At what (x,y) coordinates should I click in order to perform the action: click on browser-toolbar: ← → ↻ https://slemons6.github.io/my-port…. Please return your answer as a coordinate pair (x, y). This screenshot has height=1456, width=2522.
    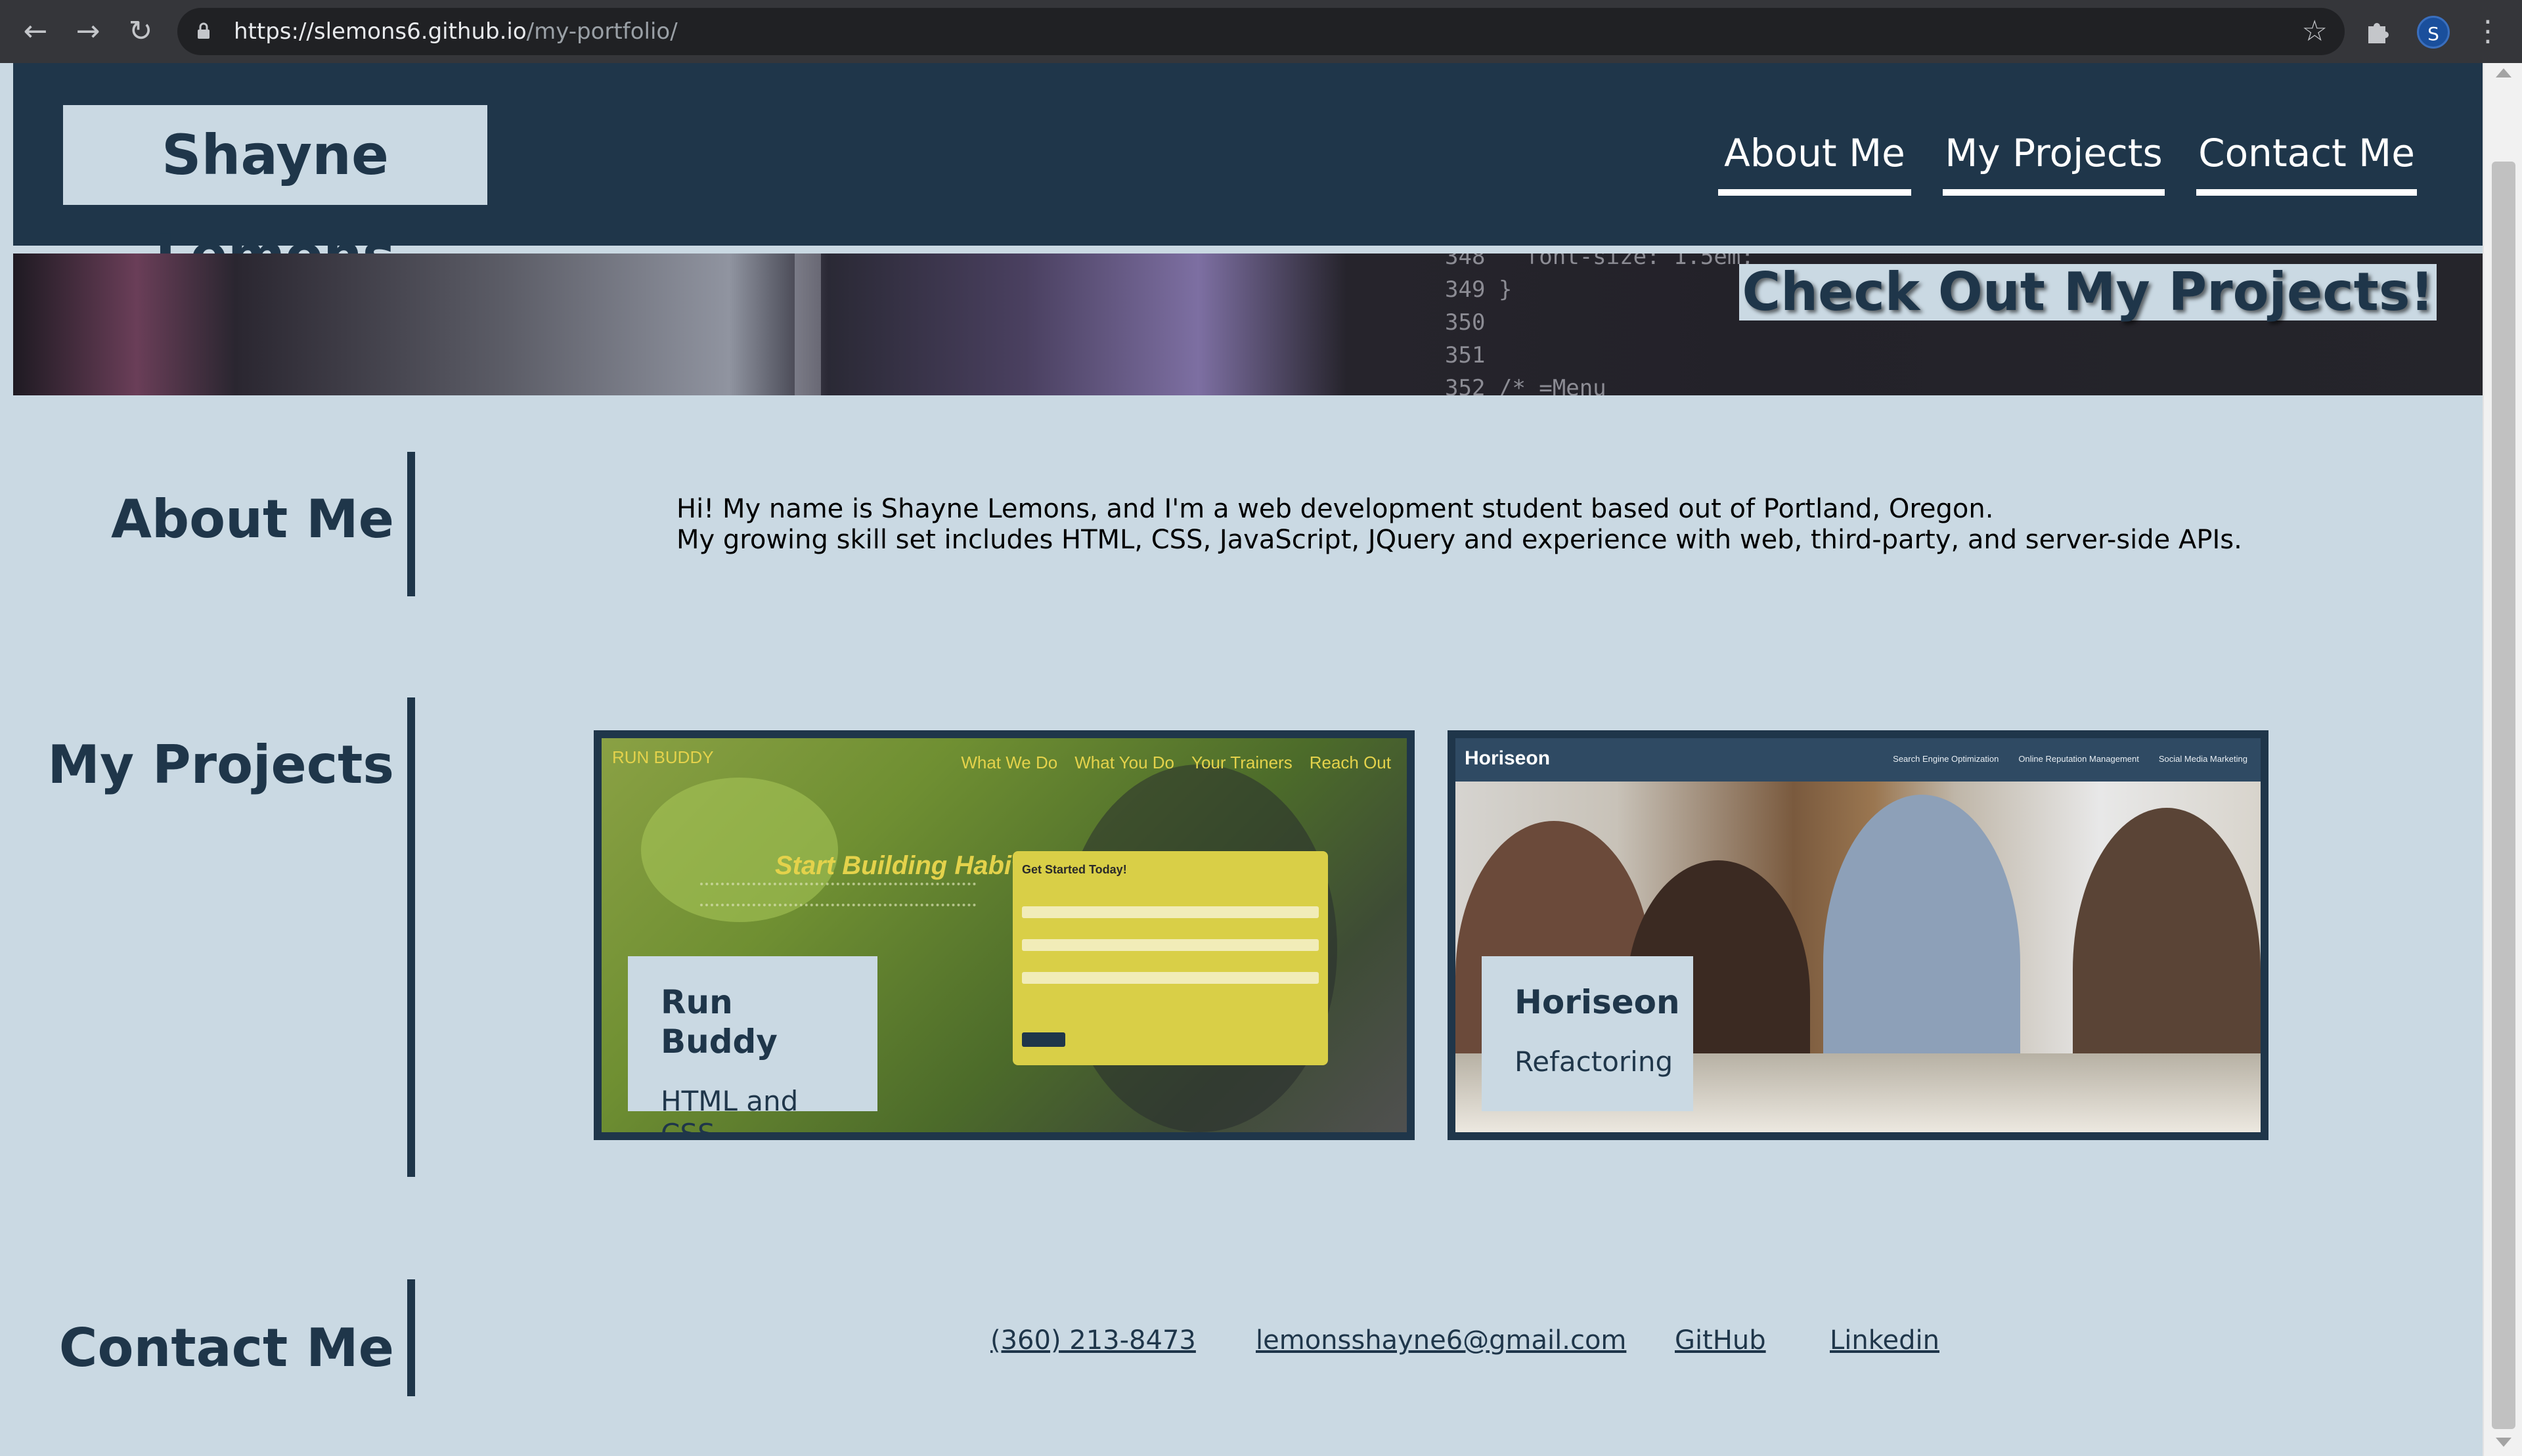
    Looking at the image, I should click on (1261, 31).